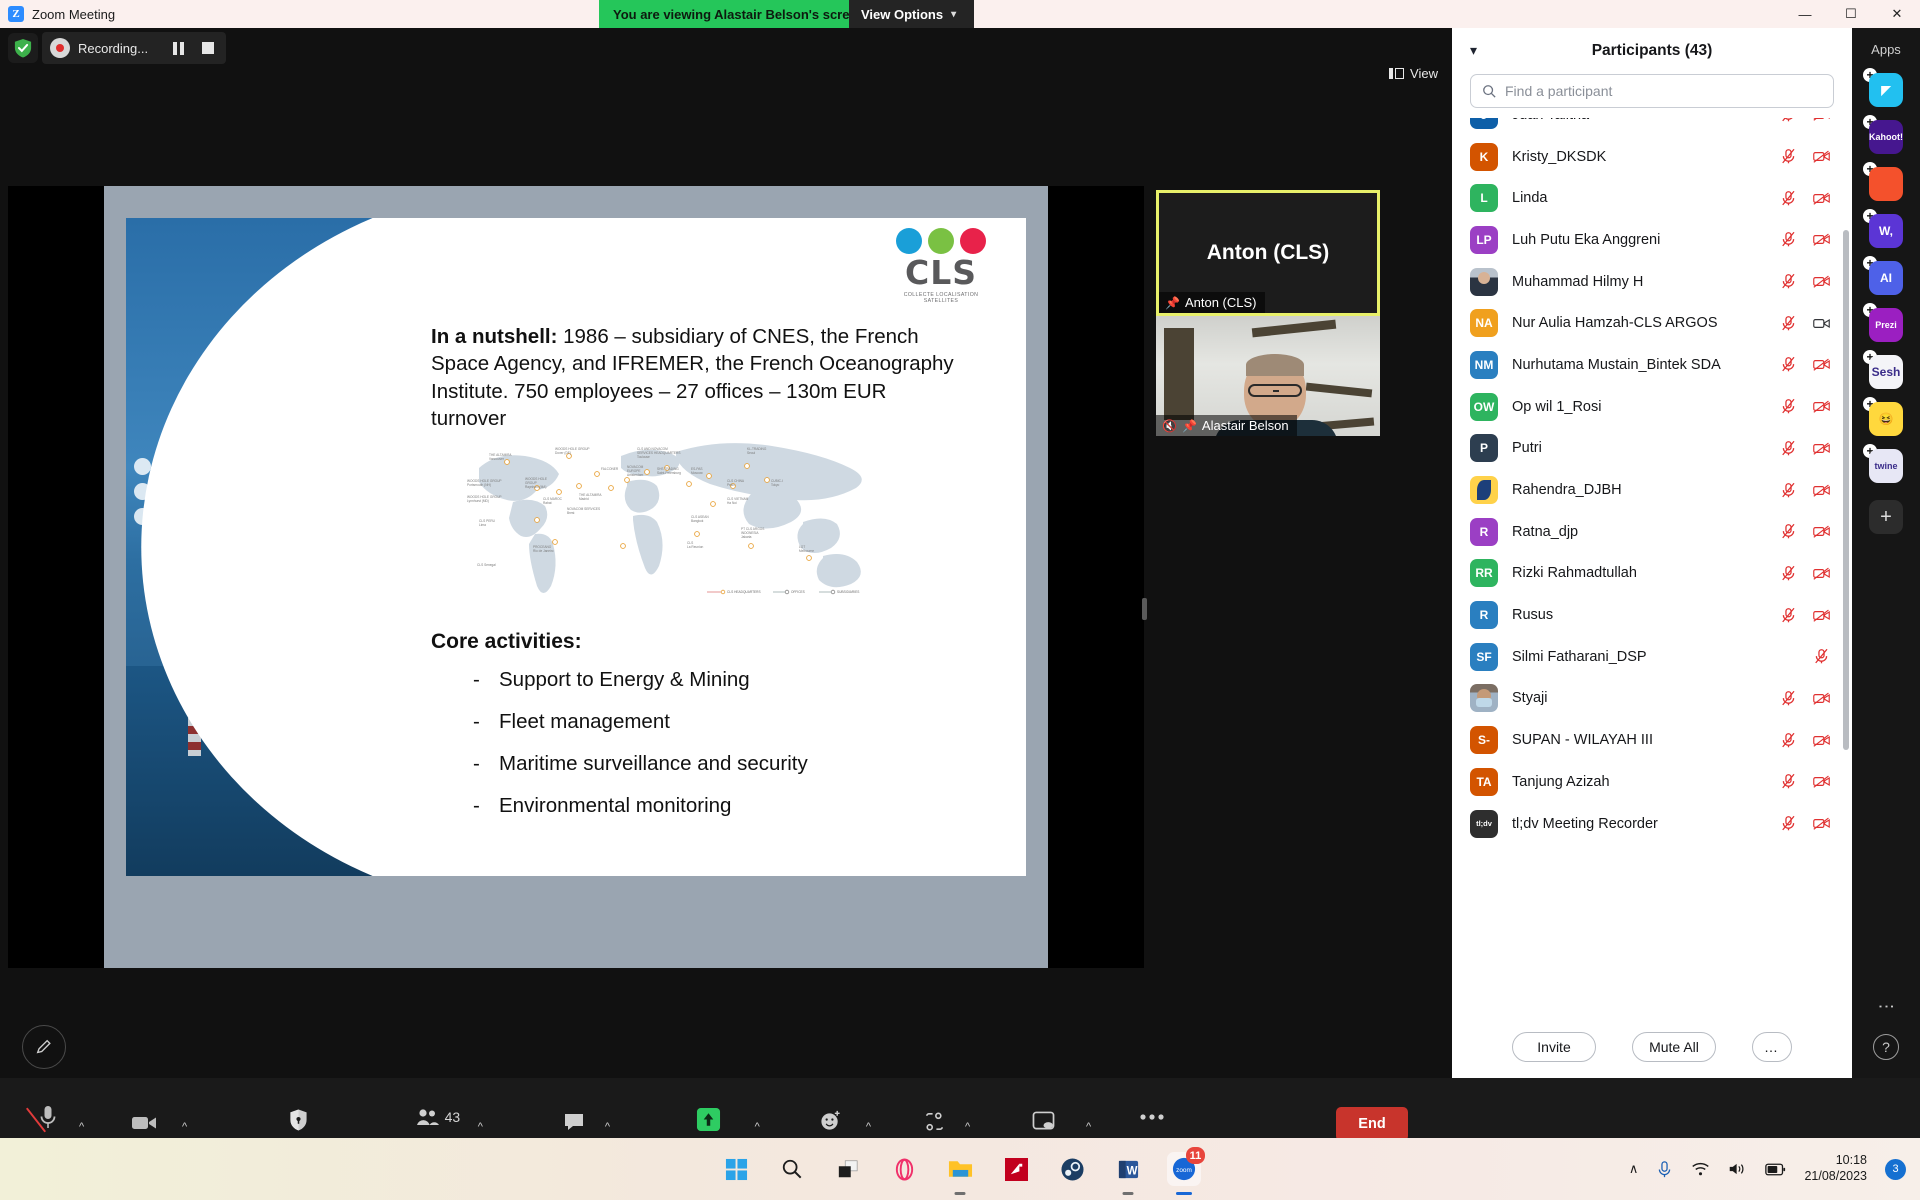 Image resolution: width=1920 pixels, height=1200 pixels. Describe the element at coordinates (1883, 416) in the screenshot. I see `emoji-app-icon: + 😆` at that location.